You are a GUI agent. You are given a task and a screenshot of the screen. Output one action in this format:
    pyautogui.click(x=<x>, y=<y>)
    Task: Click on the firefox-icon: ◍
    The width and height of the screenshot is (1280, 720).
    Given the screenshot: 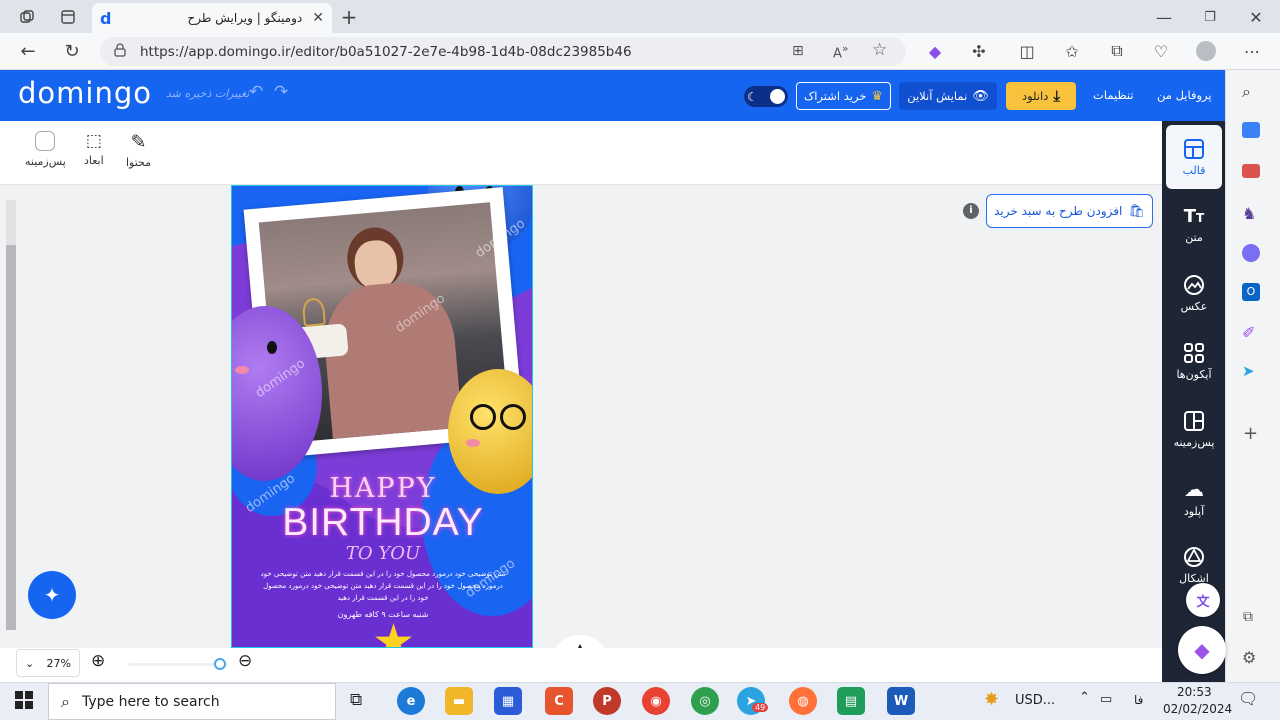 What is the action you would take?
    pyautogui.click(x=803, y=701)
    